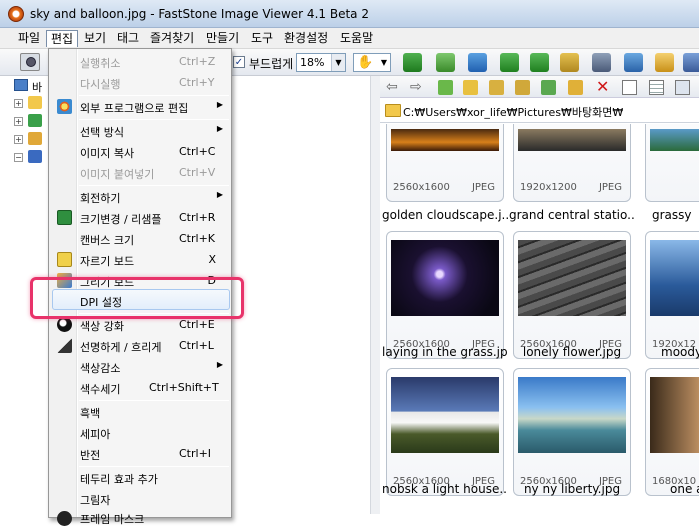 Image resolution: width=699 pixels, height=528 pixels. I want to click on smooth-checkbox: ✓, so click(239, 62).